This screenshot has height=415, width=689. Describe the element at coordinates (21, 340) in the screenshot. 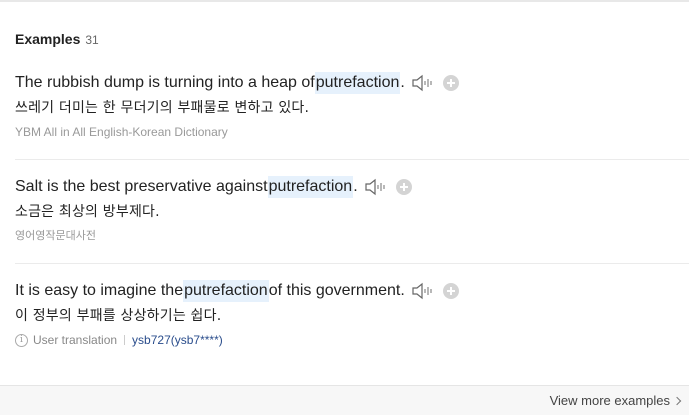

I see `info-icon: i` at that location.